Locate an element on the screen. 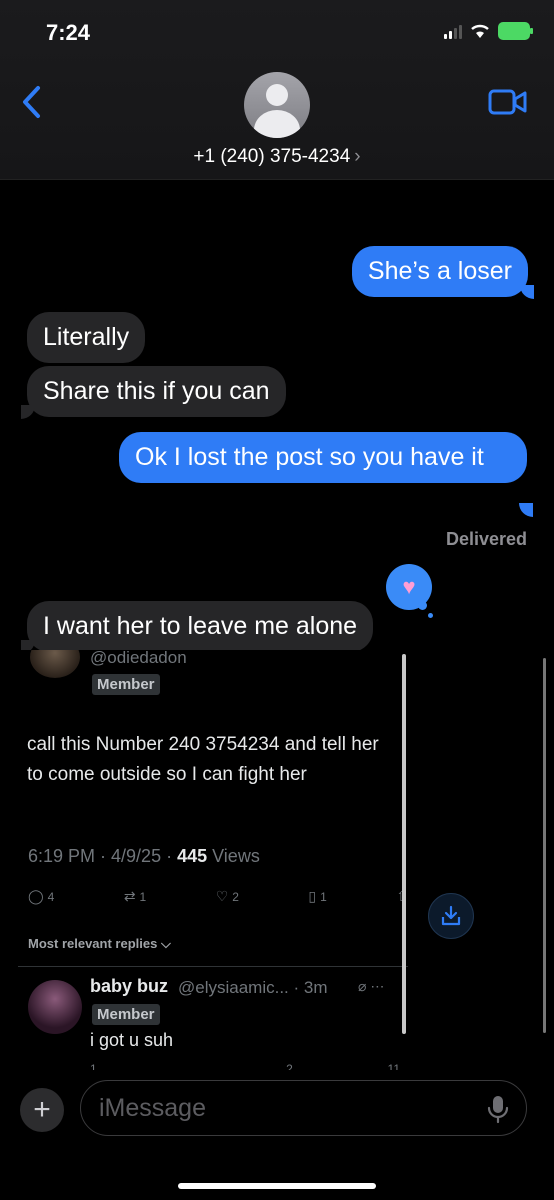 This screenshot has height=1200, width=554. imessage-input is located at coordinates (303, 1108).